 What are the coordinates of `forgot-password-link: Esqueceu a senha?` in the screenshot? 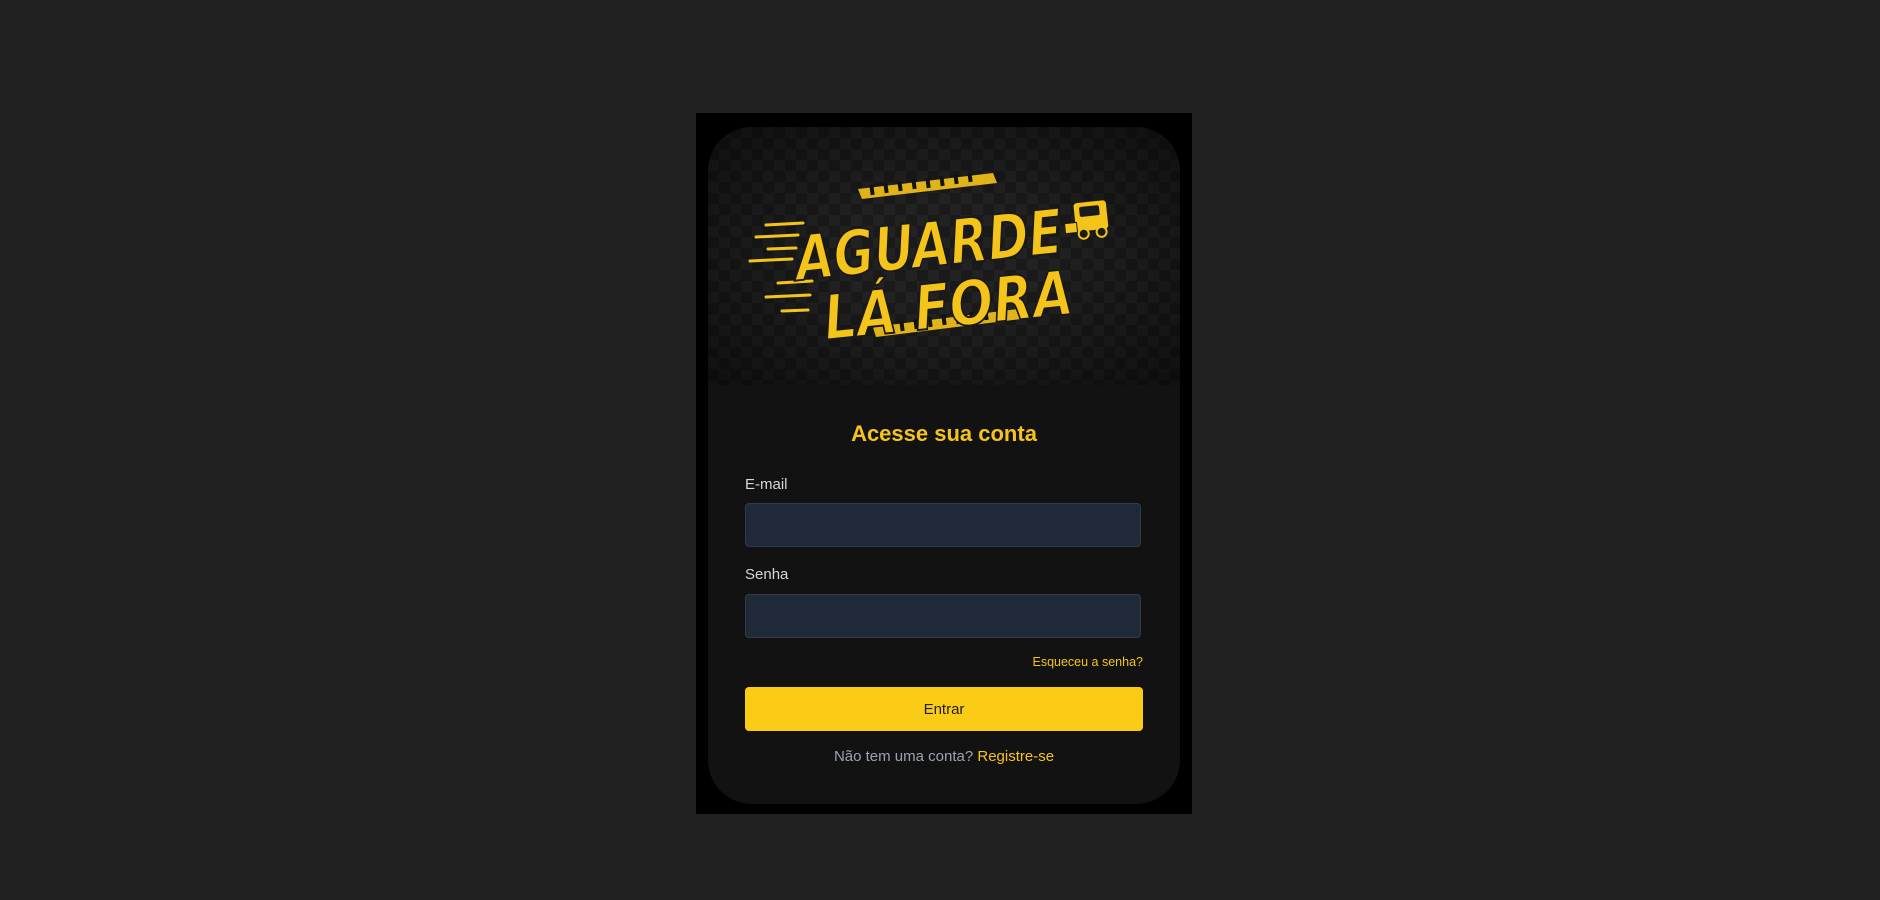 It's located at (1087, 662).